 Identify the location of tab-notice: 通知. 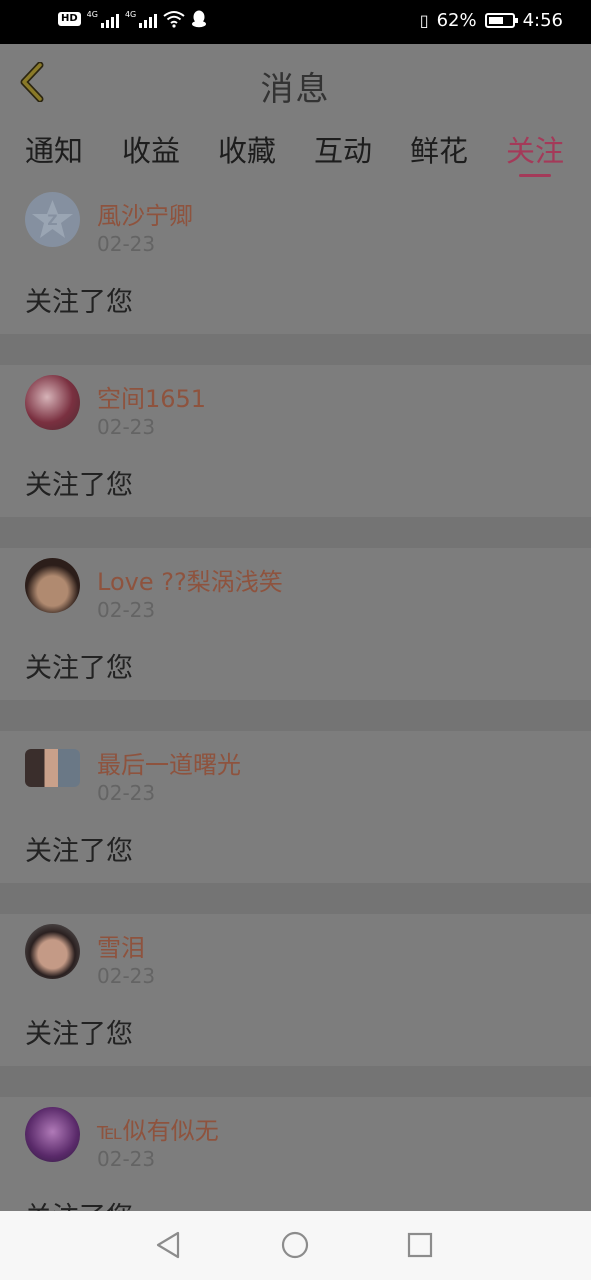
(54, 149).